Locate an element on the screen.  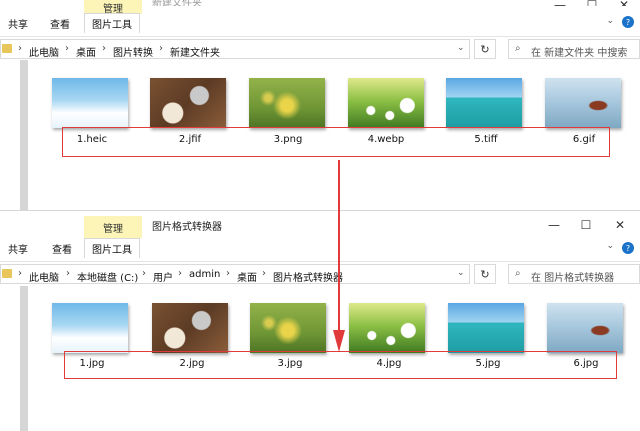
search-input: ⌕ 在 新建文件夹 中搜索 is located at coordinates (574, 49).